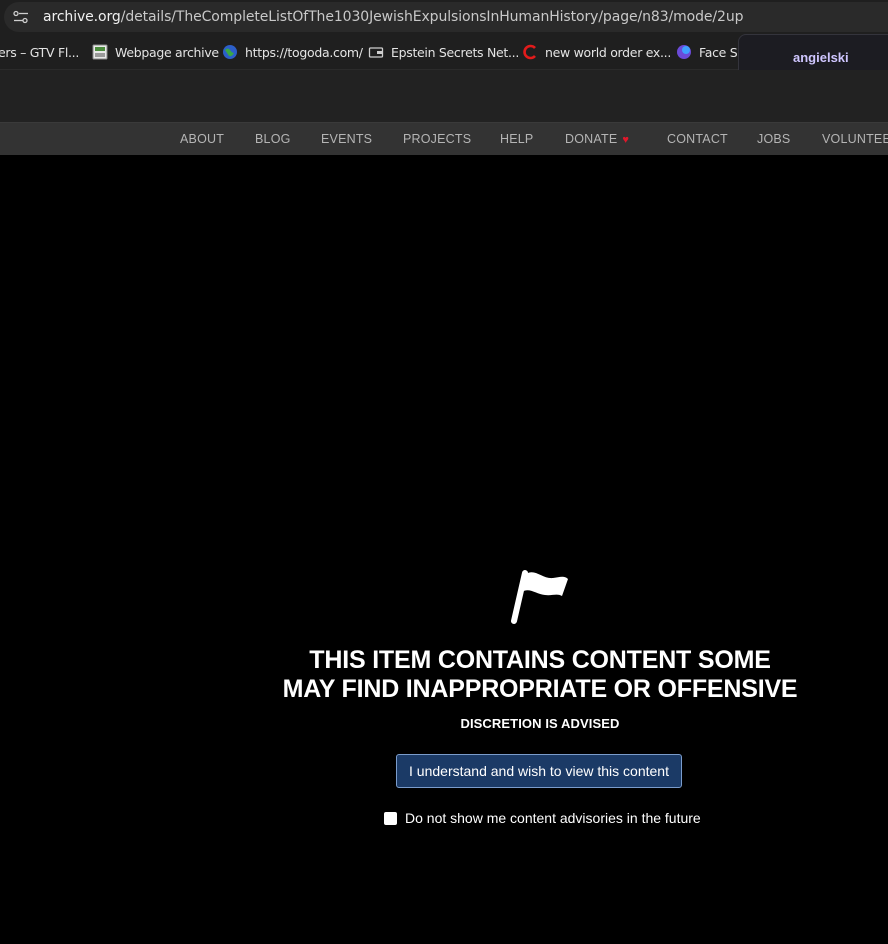 The width and height of the screenshot is (888, 944). I want to click on nav-about: ABOUT, so click(202, 139).